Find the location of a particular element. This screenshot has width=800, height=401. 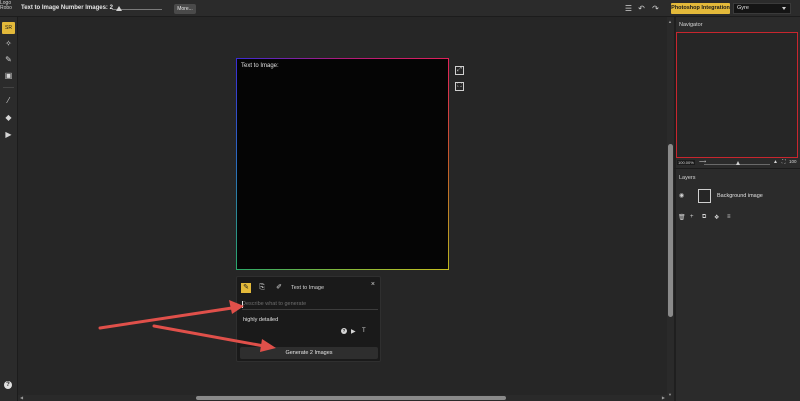

tool-super-resolution: SR is located at coordinates (8, 28).